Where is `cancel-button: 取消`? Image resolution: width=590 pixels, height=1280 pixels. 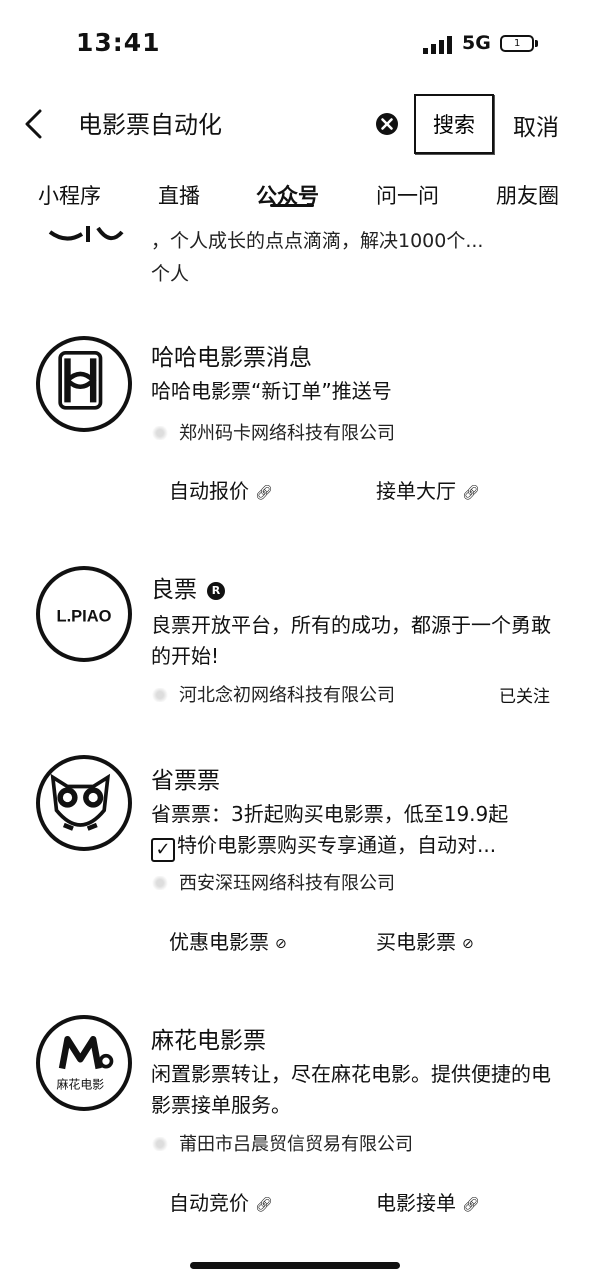
cancel-button: 取消 is located at coordinates (536, 125).